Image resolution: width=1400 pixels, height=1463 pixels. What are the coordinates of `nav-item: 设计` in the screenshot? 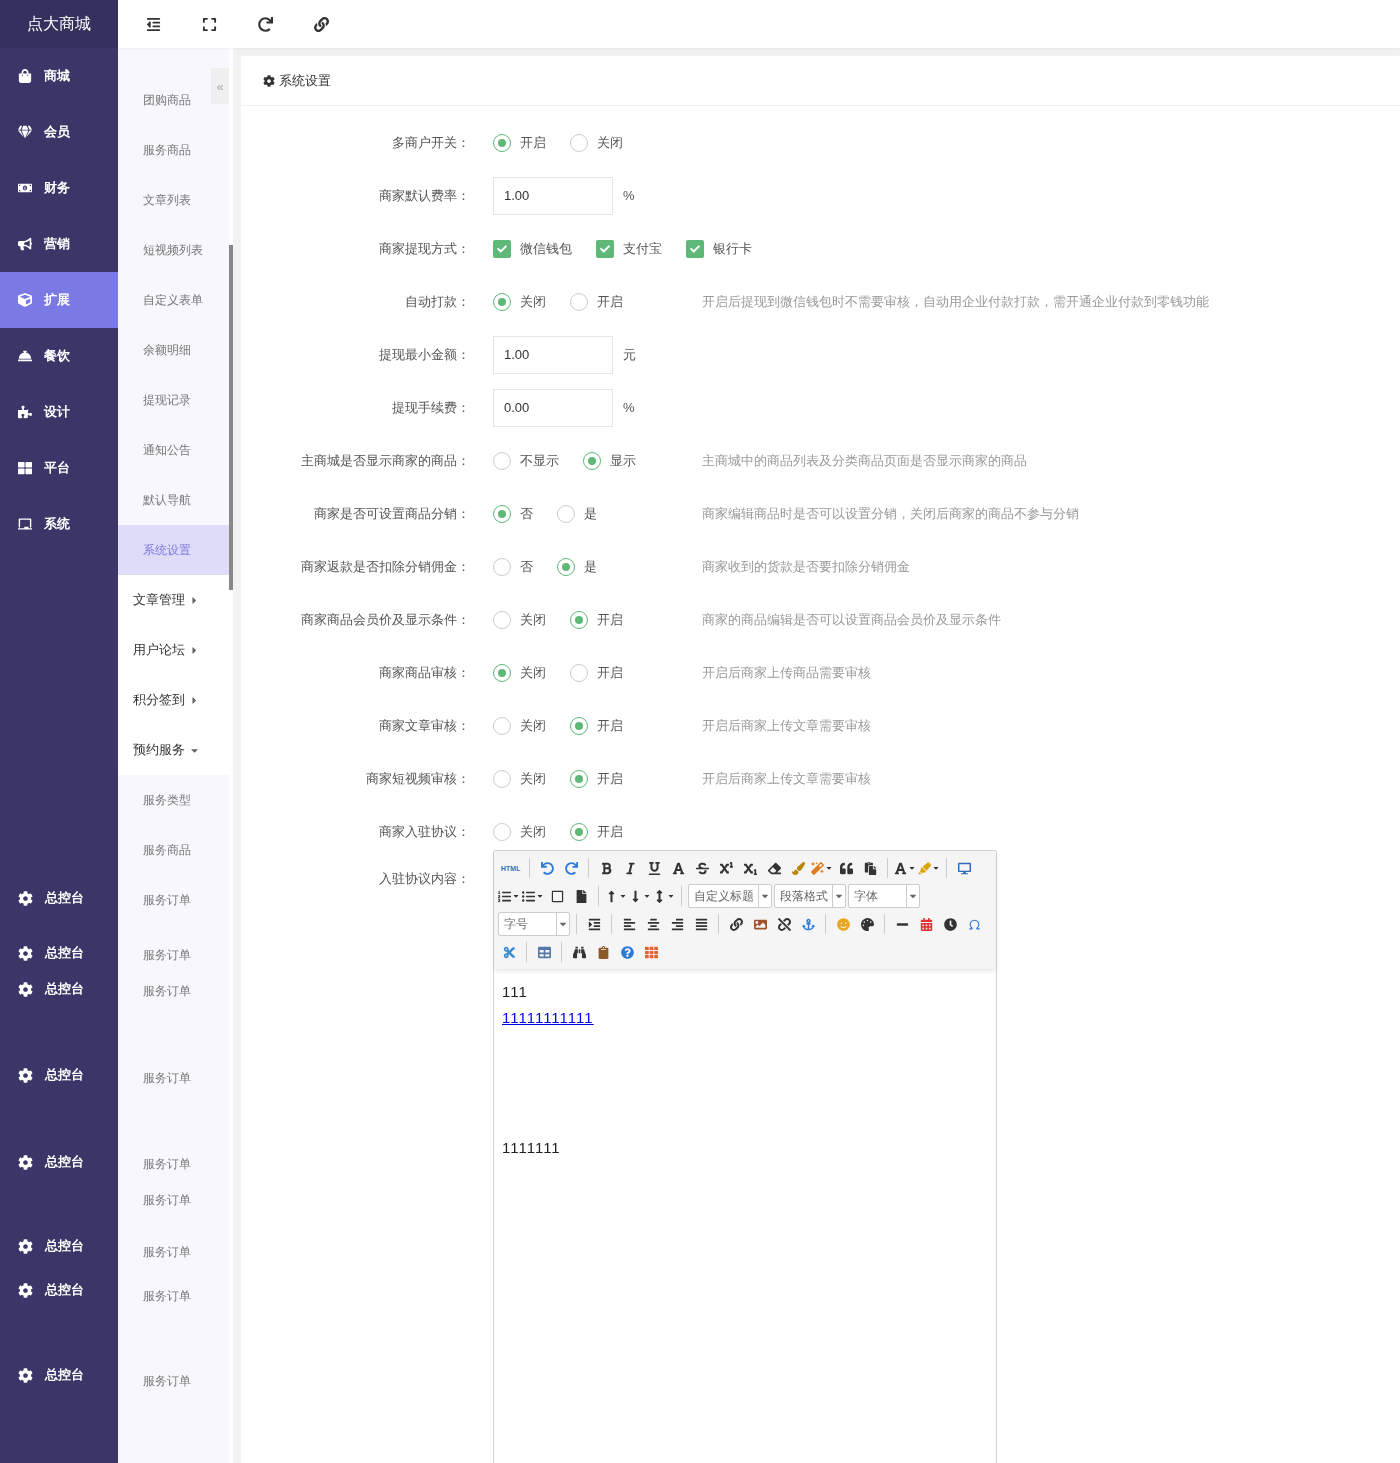 It's located at (59, 412).